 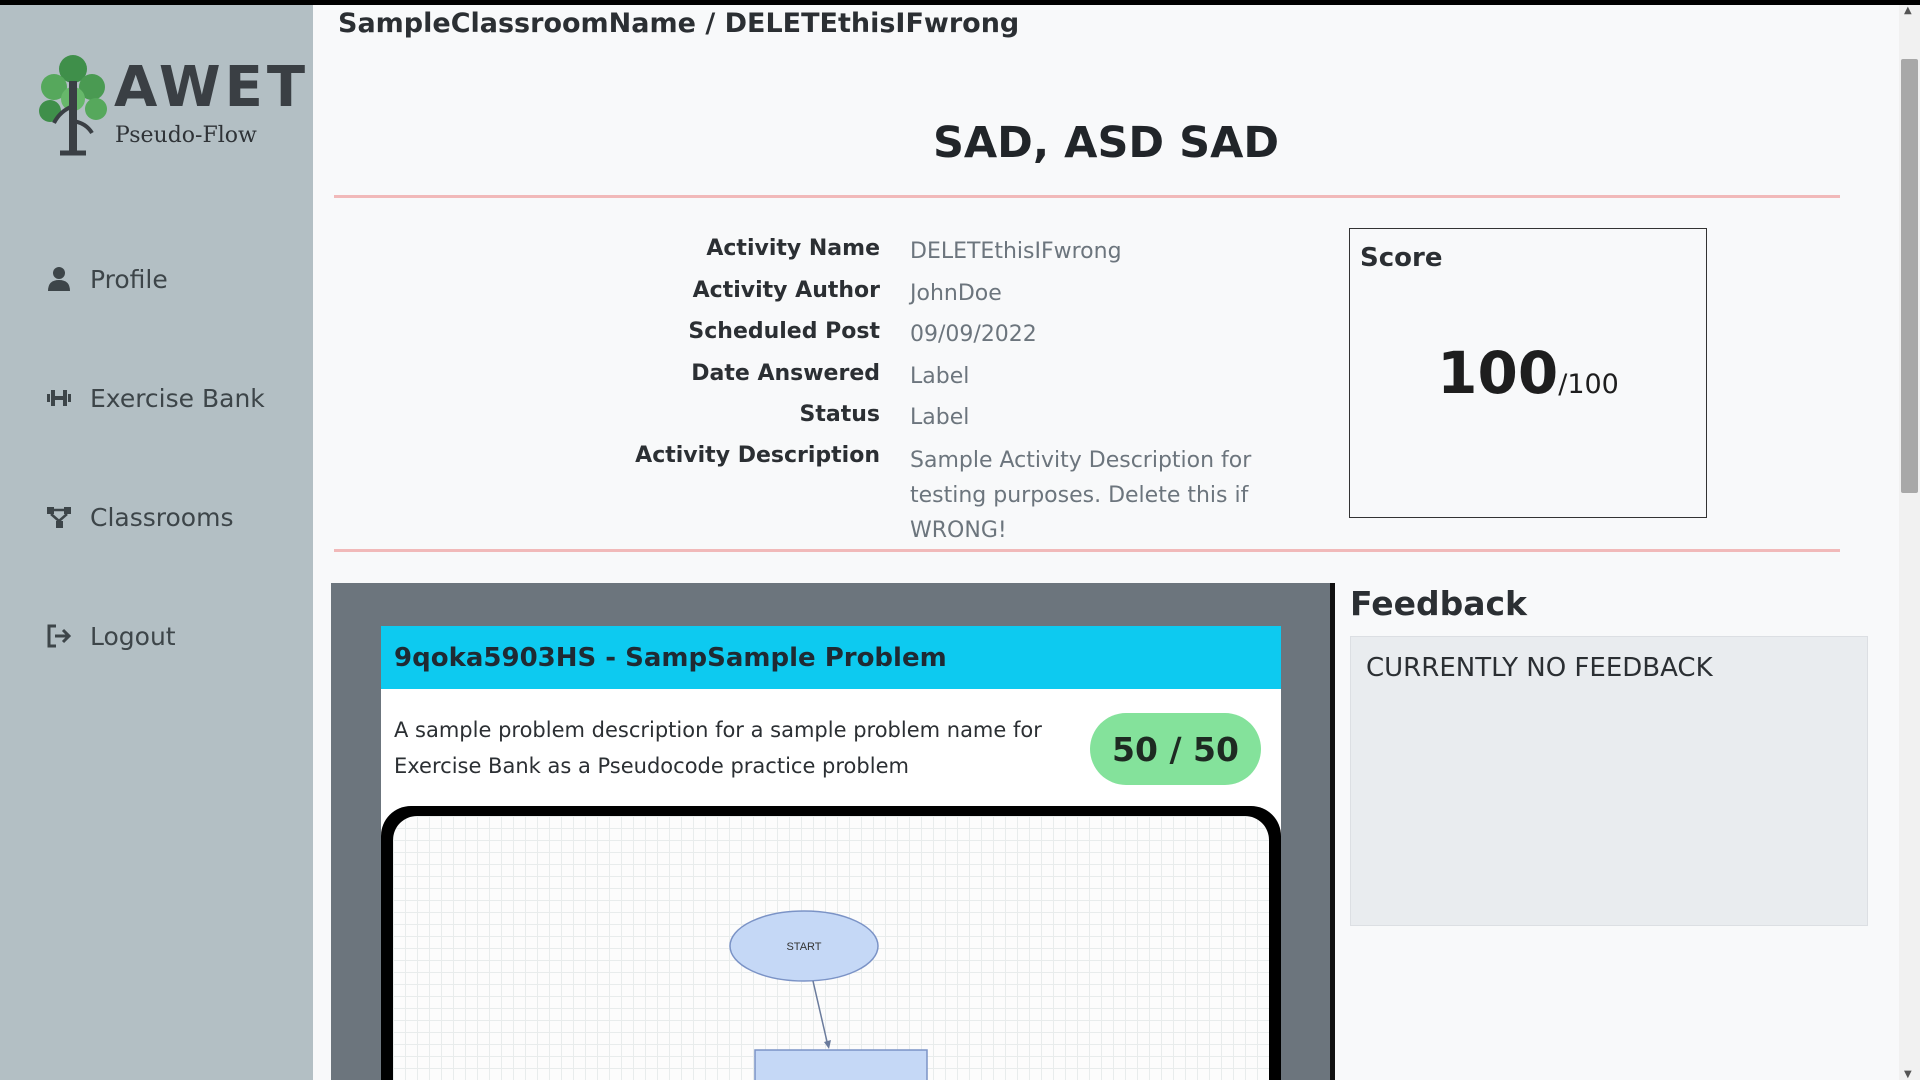 I want to click on status-label: Status, so click(x=839, y=414).